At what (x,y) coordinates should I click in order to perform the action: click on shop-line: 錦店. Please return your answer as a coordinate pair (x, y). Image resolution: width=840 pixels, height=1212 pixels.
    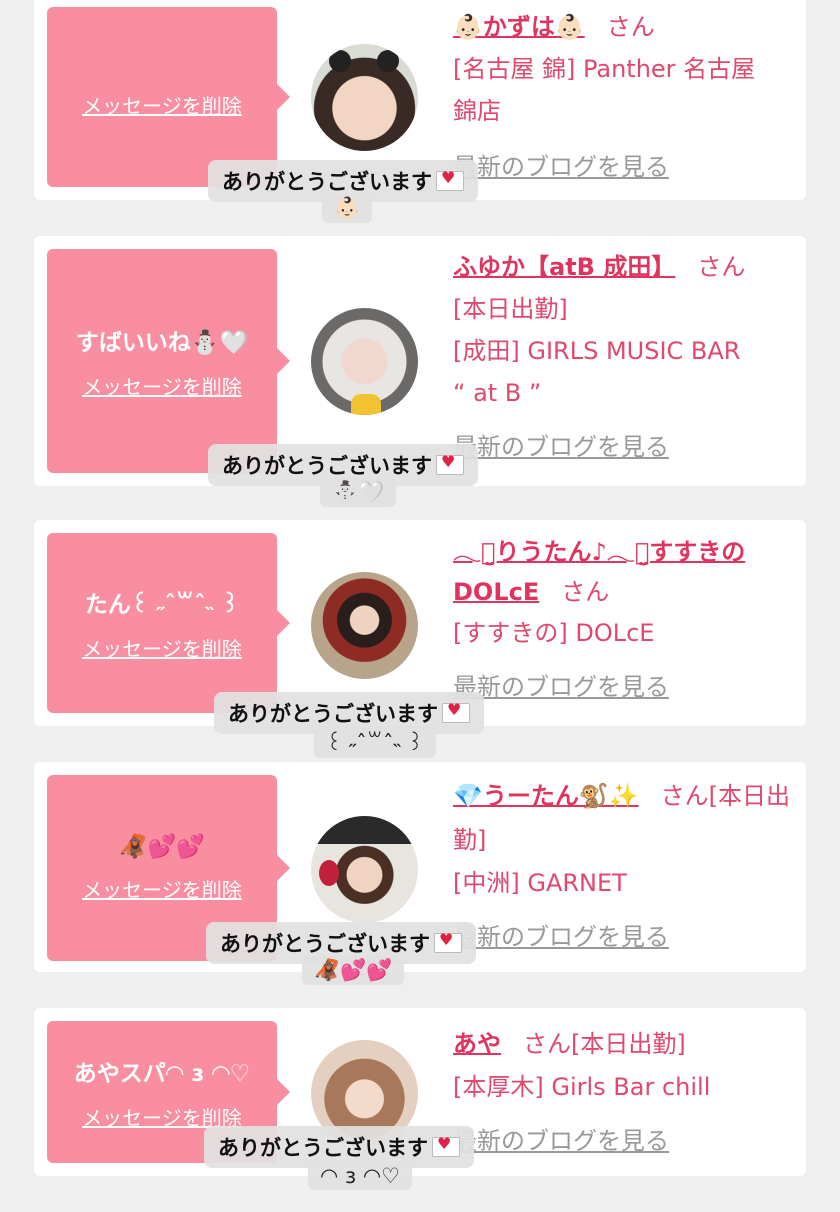
    Looking at the image, I should click on (477, 111).